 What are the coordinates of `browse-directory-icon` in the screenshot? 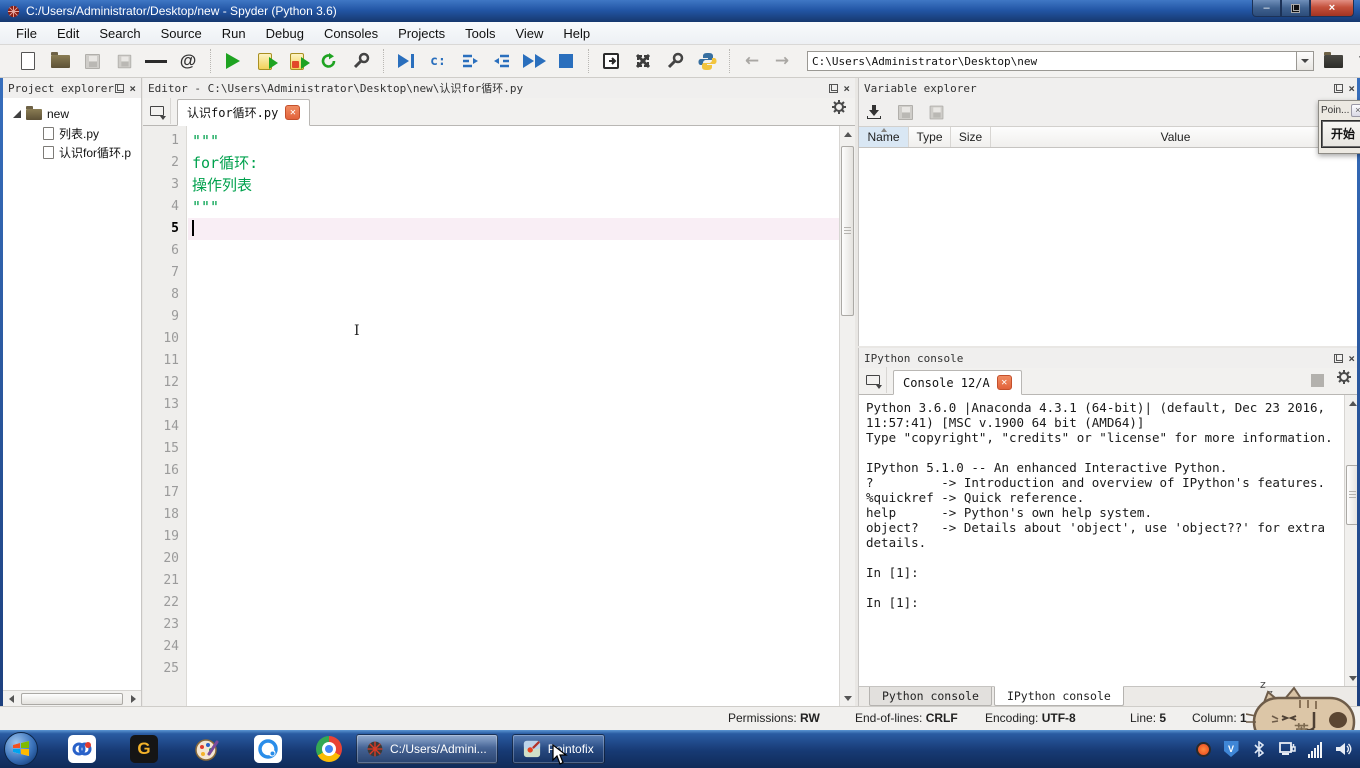 It's located at (1333, 61).